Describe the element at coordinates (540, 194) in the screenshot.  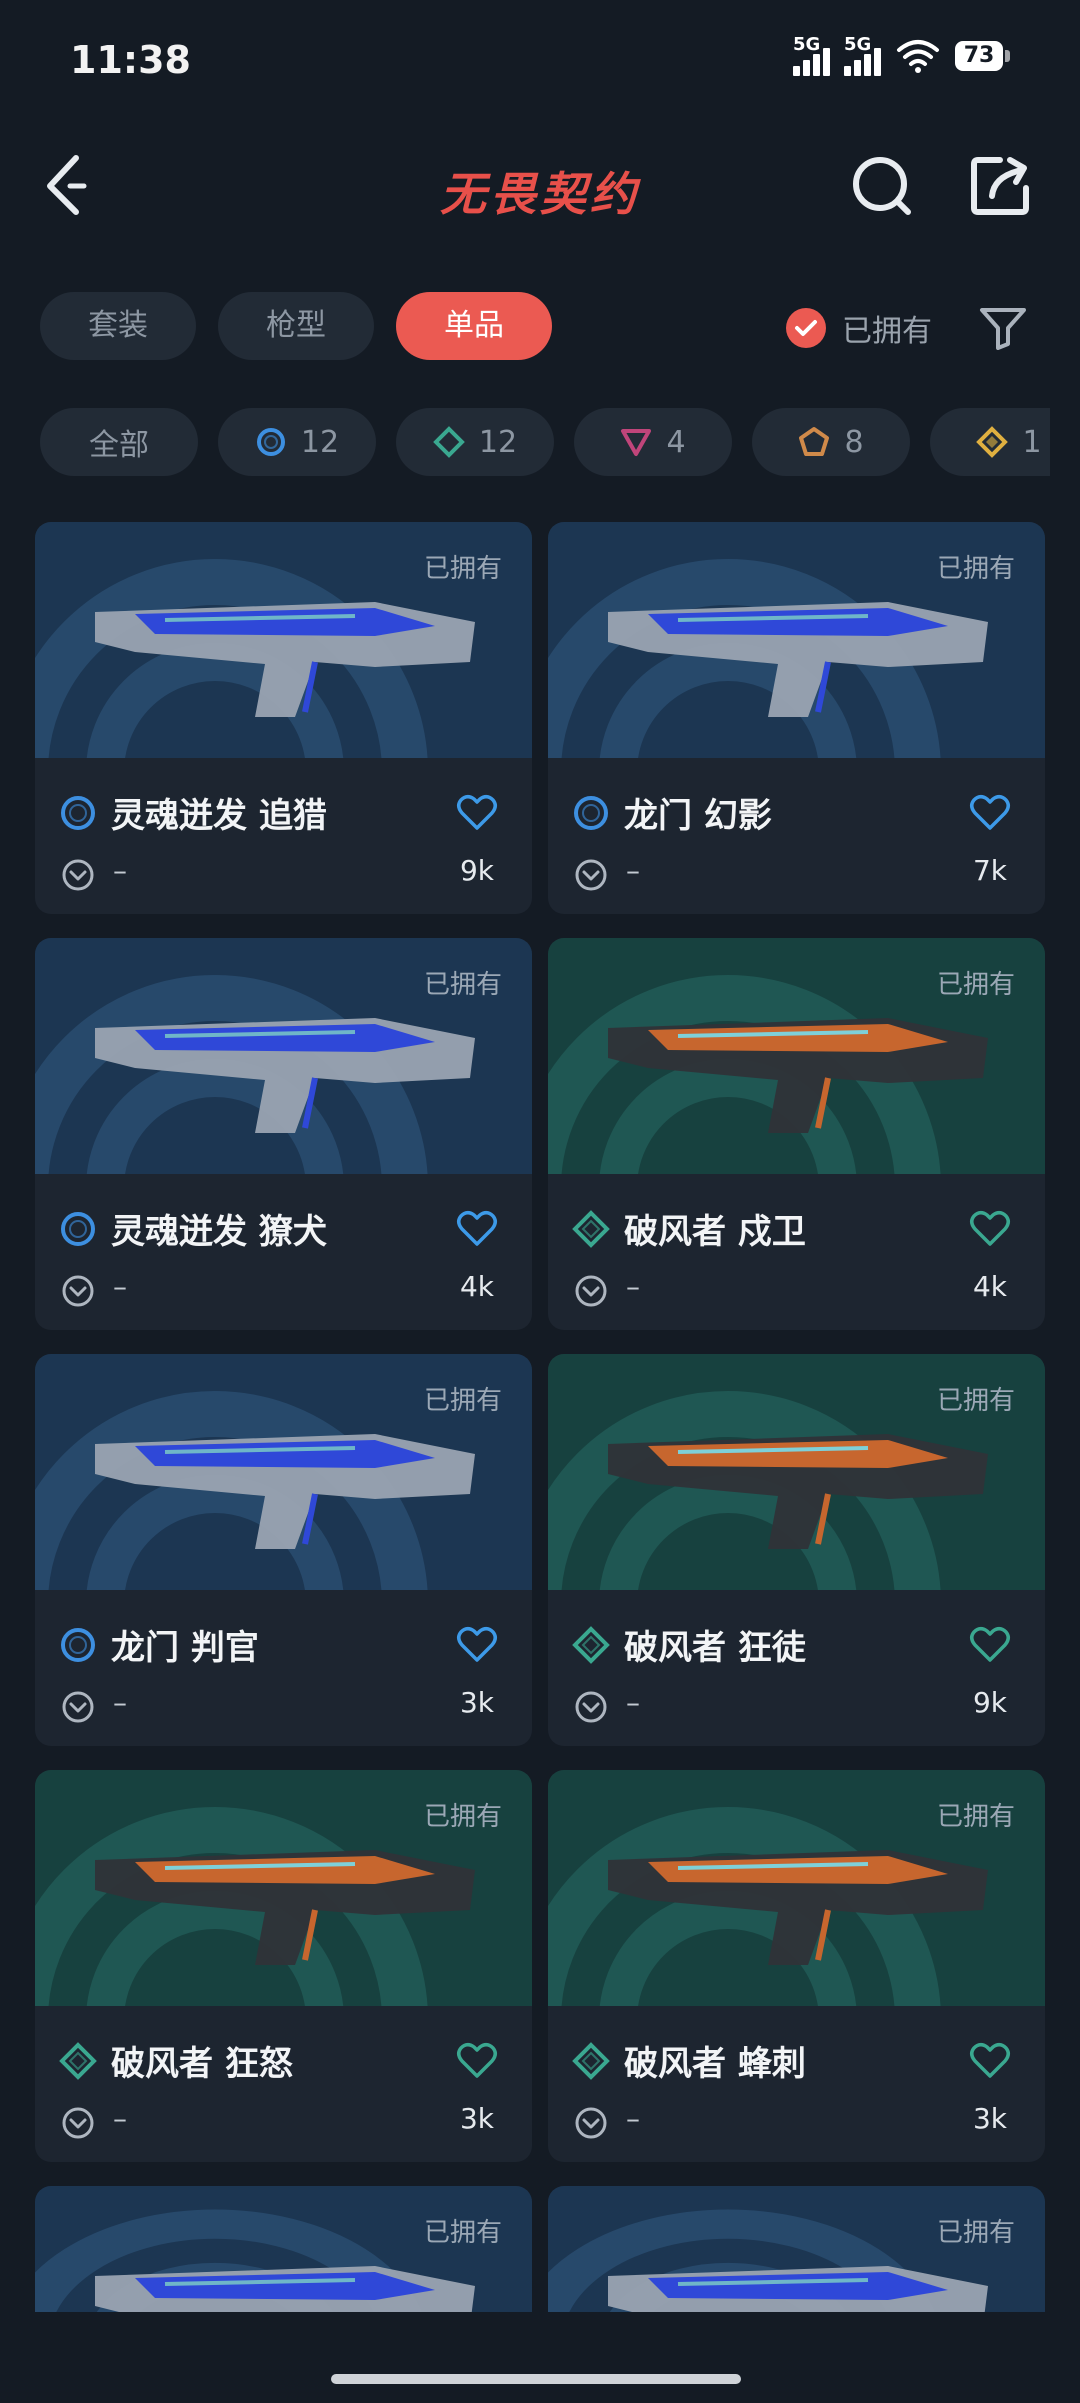
I see `page-title: 无畏契约` at that location.